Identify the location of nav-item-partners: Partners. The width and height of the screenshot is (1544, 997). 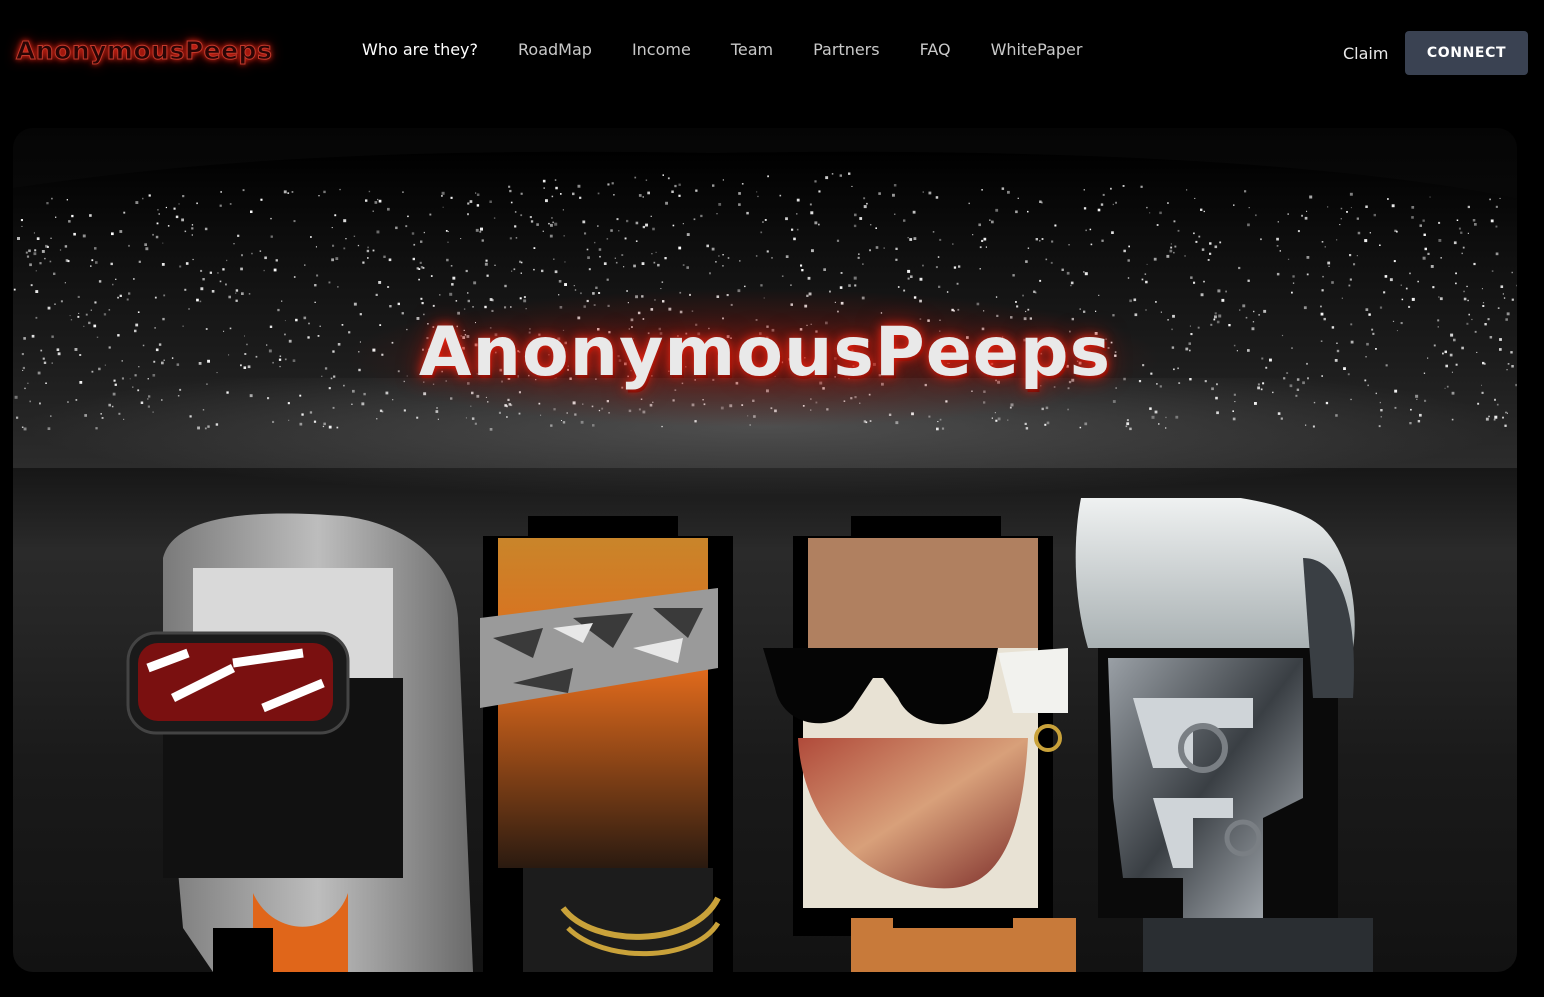
(846, 50).